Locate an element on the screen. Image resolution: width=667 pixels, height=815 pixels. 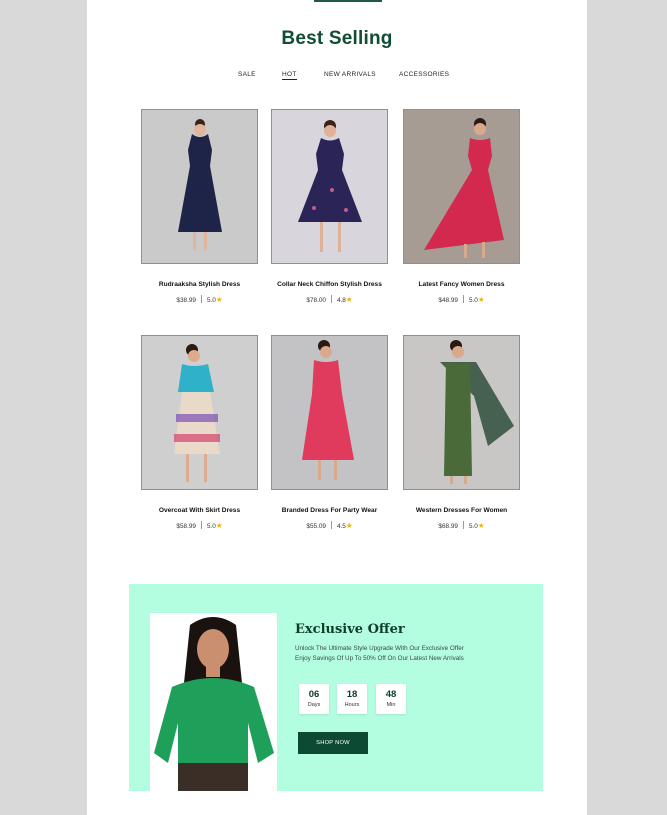
tab-sale: SALE is located at coordinates (247, 74).